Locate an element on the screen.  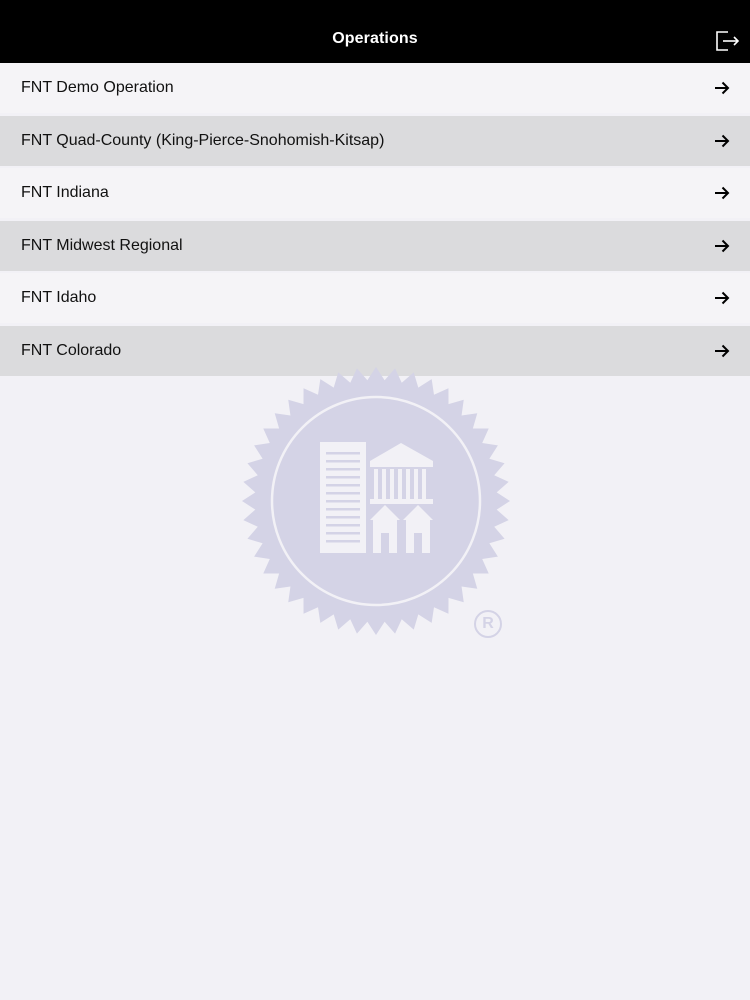
operation-label: FNT Midwest Regional is located at coordinates (102, 245).